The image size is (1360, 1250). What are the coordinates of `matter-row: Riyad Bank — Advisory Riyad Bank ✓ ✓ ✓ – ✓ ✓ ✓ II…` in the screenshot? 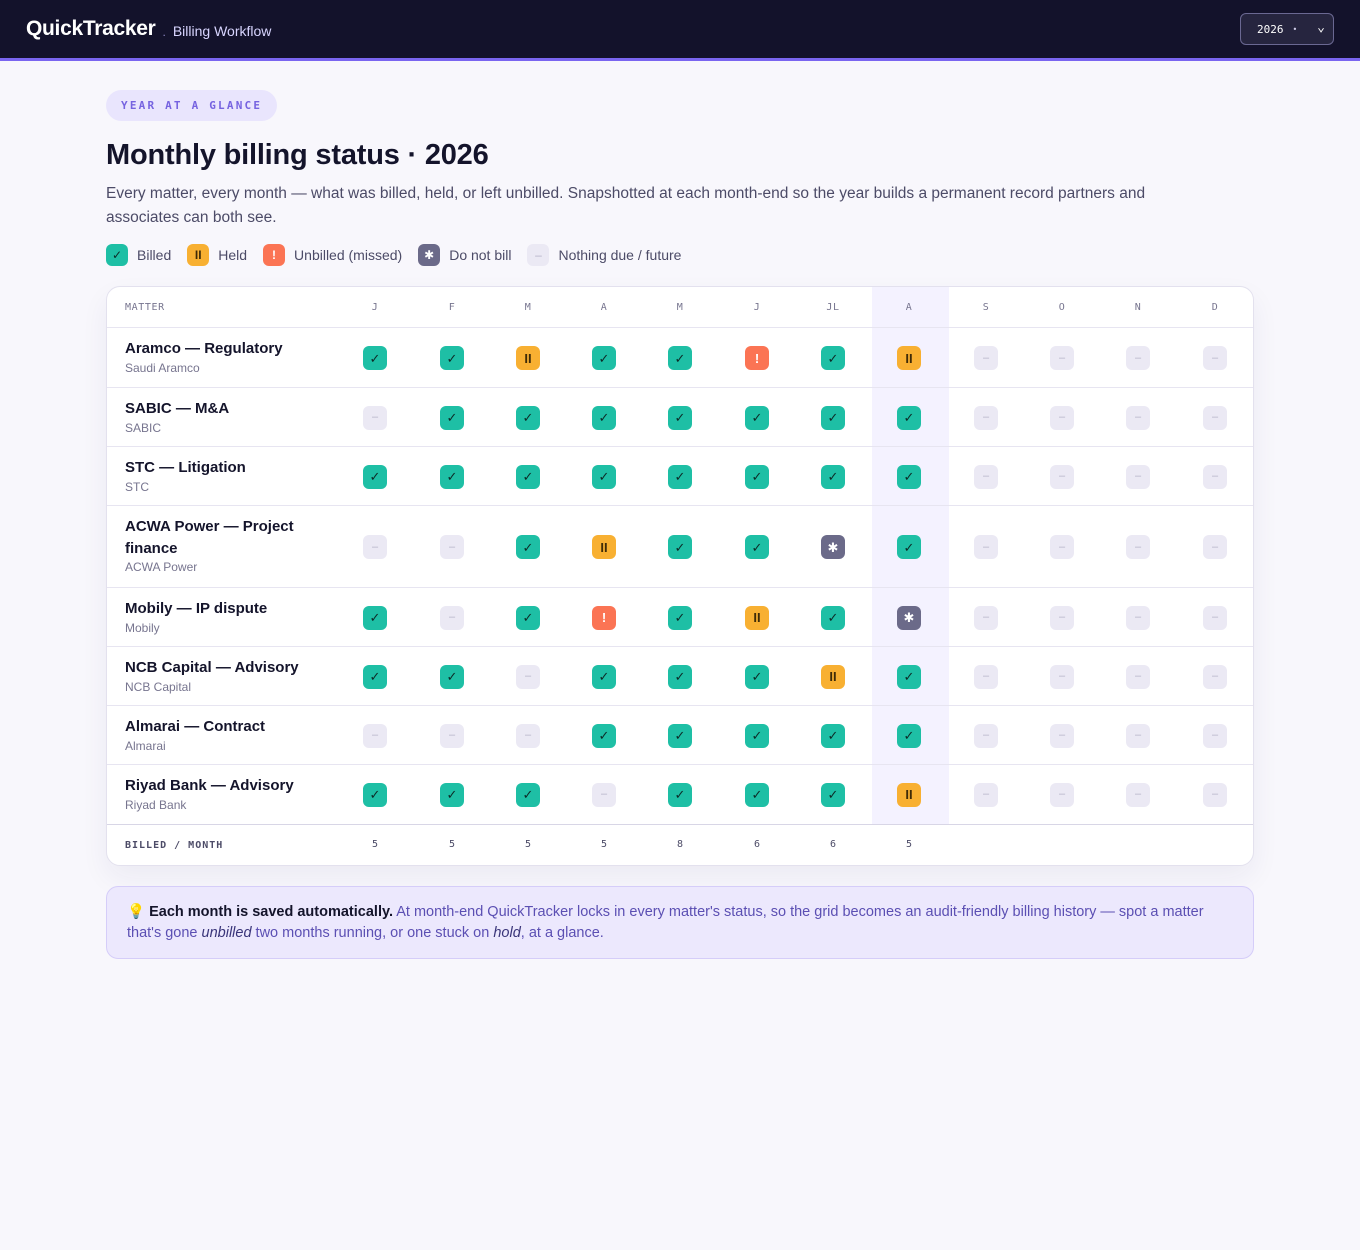 It's located at (680, 794).